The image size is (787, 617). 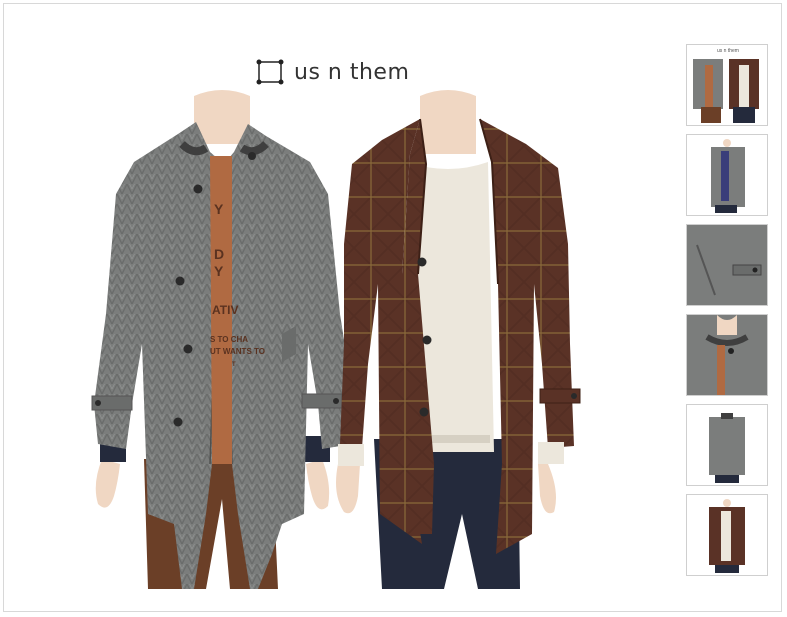 What do you see at coordinates (727, 175) in the screenshot?
I see `thumbnail-gray-coat-front` at bounding box center [727, 175].